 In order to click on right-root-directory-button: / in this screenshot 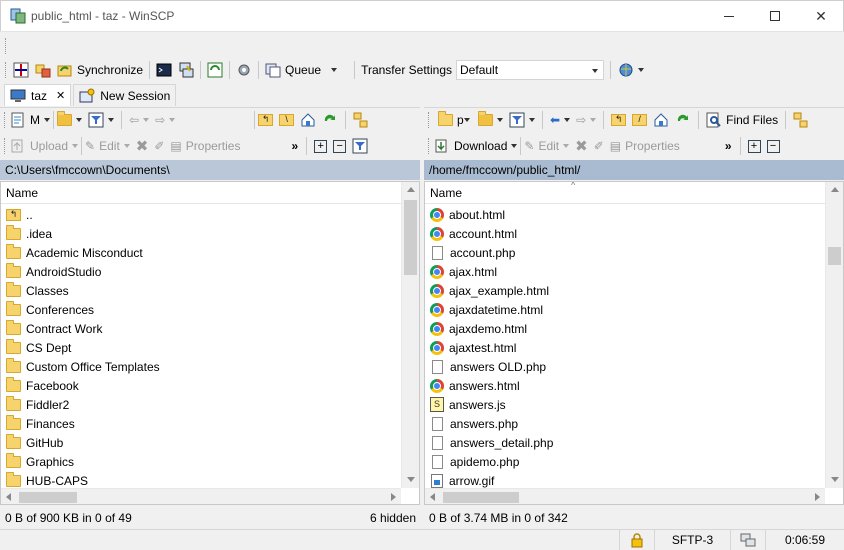, I will do `click(639, 120)`.